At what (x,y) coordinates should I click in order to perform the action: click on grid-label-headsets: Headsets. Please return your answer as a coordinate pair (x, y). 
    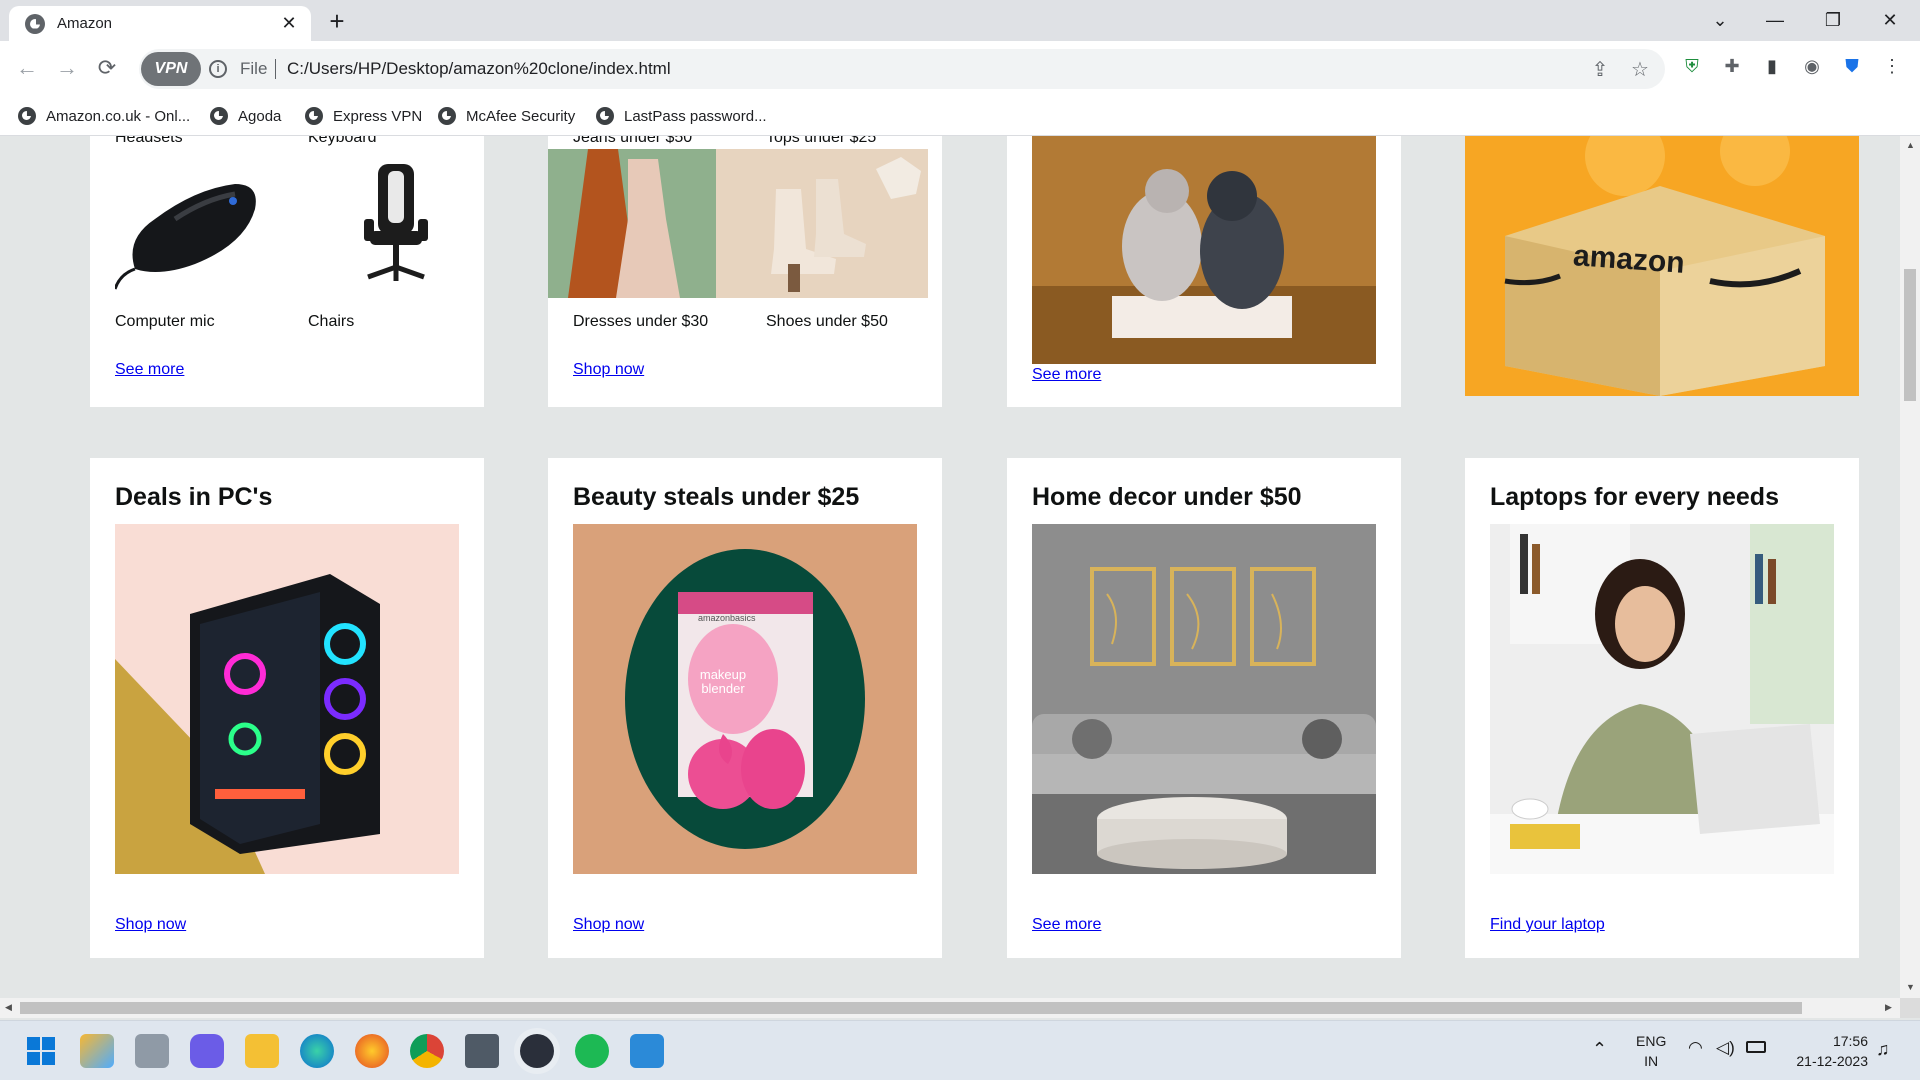
    Looking at the image, I should click on (149, 141).